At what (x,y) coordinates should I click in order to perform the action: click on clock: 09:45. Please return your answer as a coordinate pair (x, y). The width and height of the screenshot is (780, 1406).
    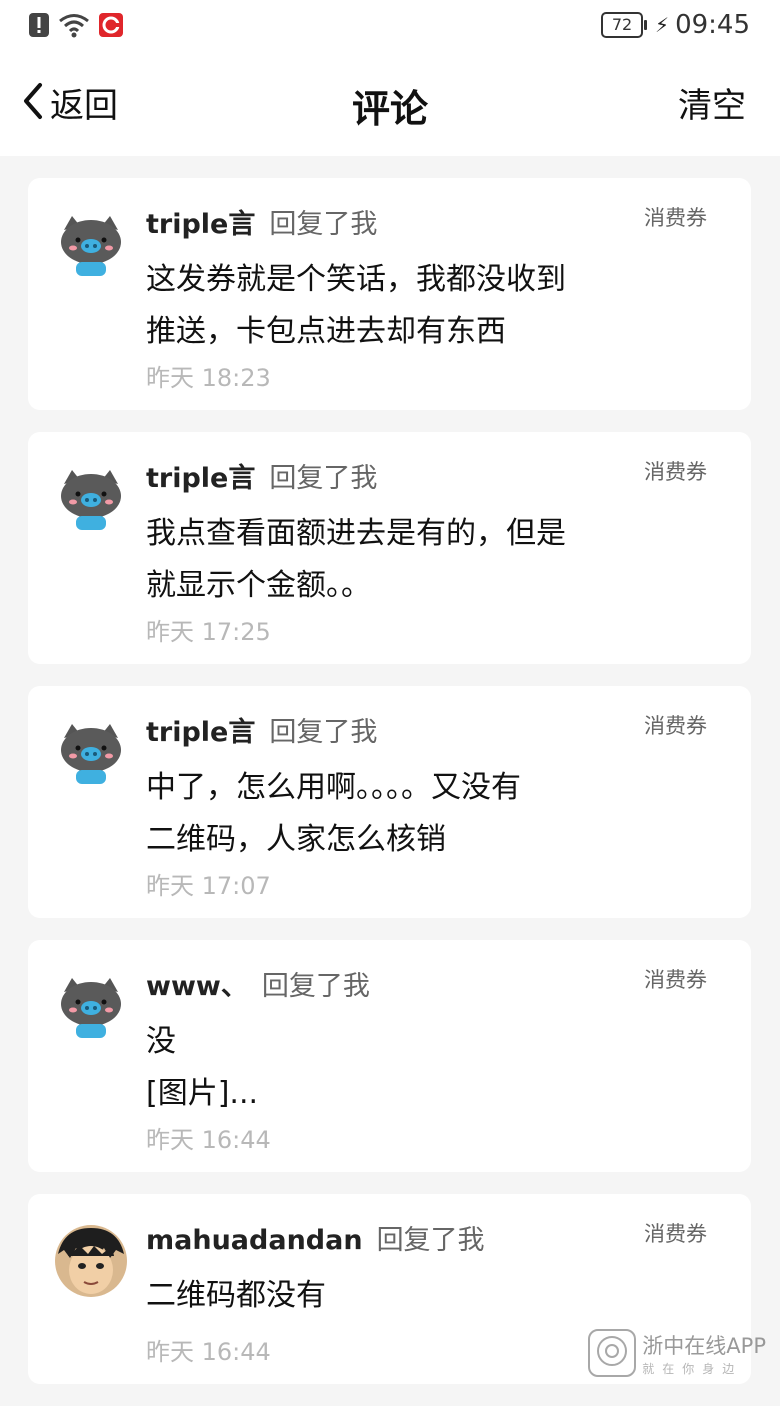
    Looking at the image, I should click on (712, 25).